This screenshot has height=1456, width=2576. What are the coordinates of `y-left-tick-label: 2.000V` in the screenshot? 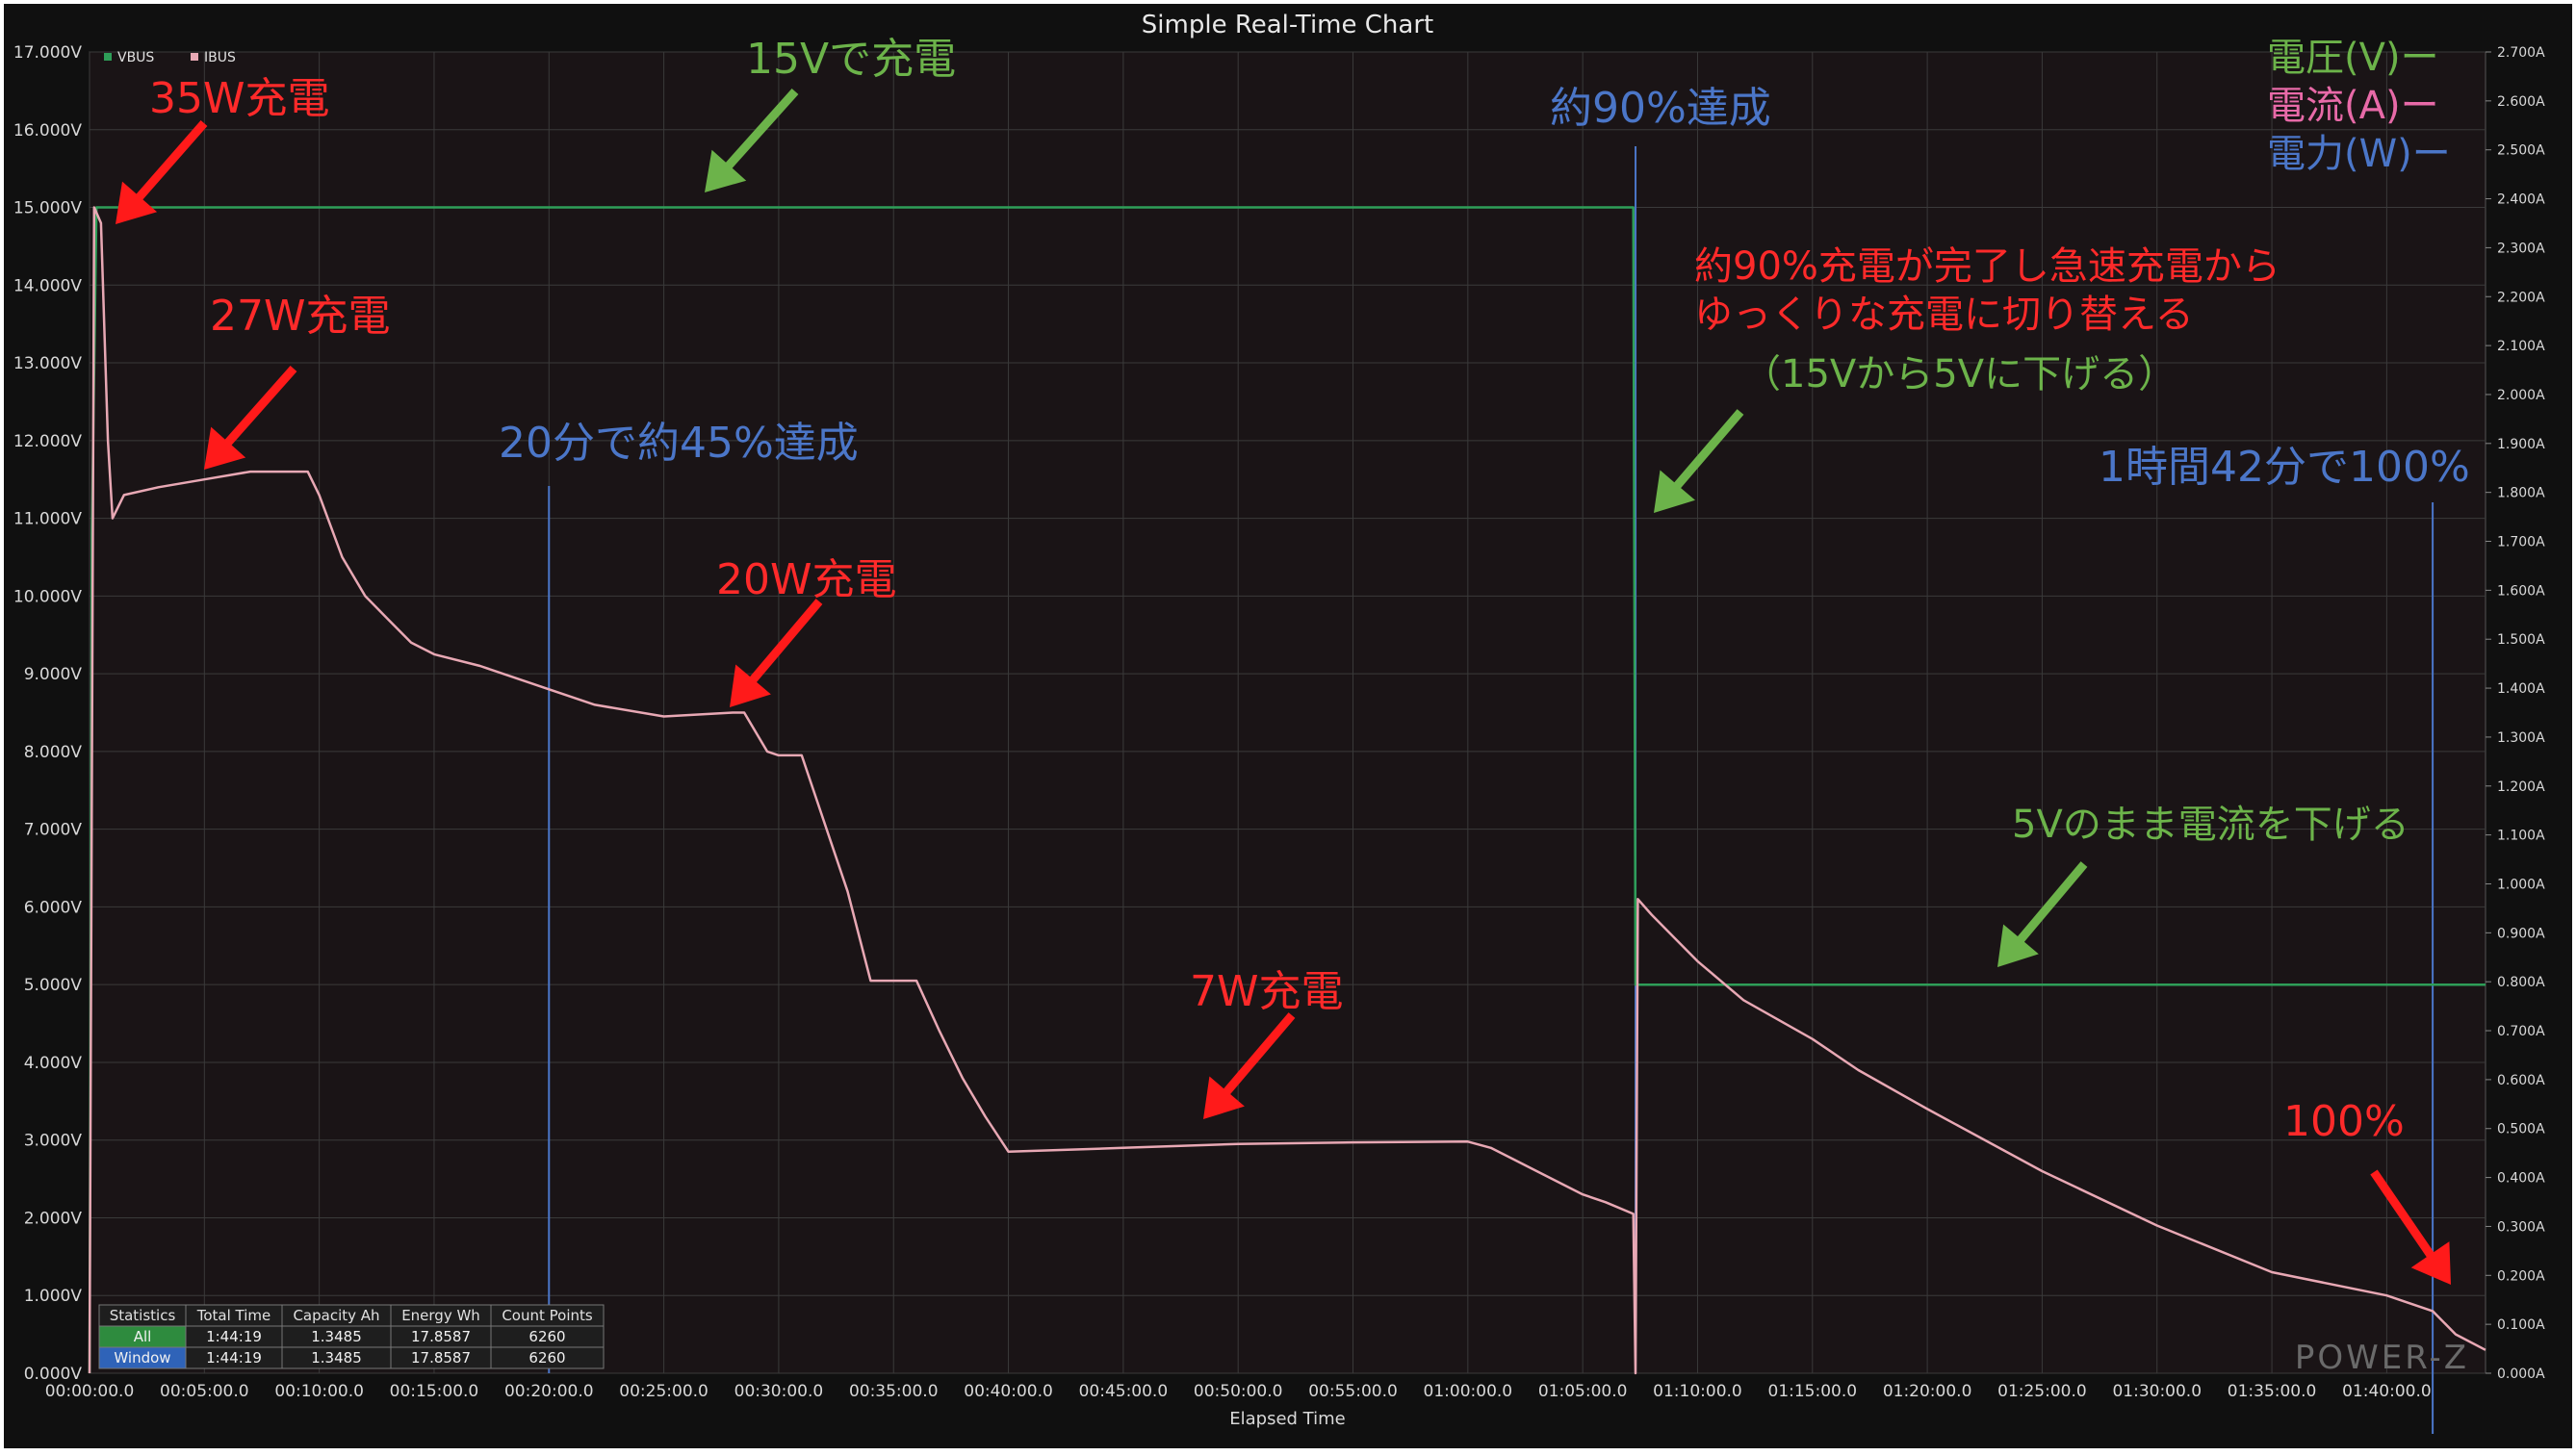 It's located at (54, 1218).